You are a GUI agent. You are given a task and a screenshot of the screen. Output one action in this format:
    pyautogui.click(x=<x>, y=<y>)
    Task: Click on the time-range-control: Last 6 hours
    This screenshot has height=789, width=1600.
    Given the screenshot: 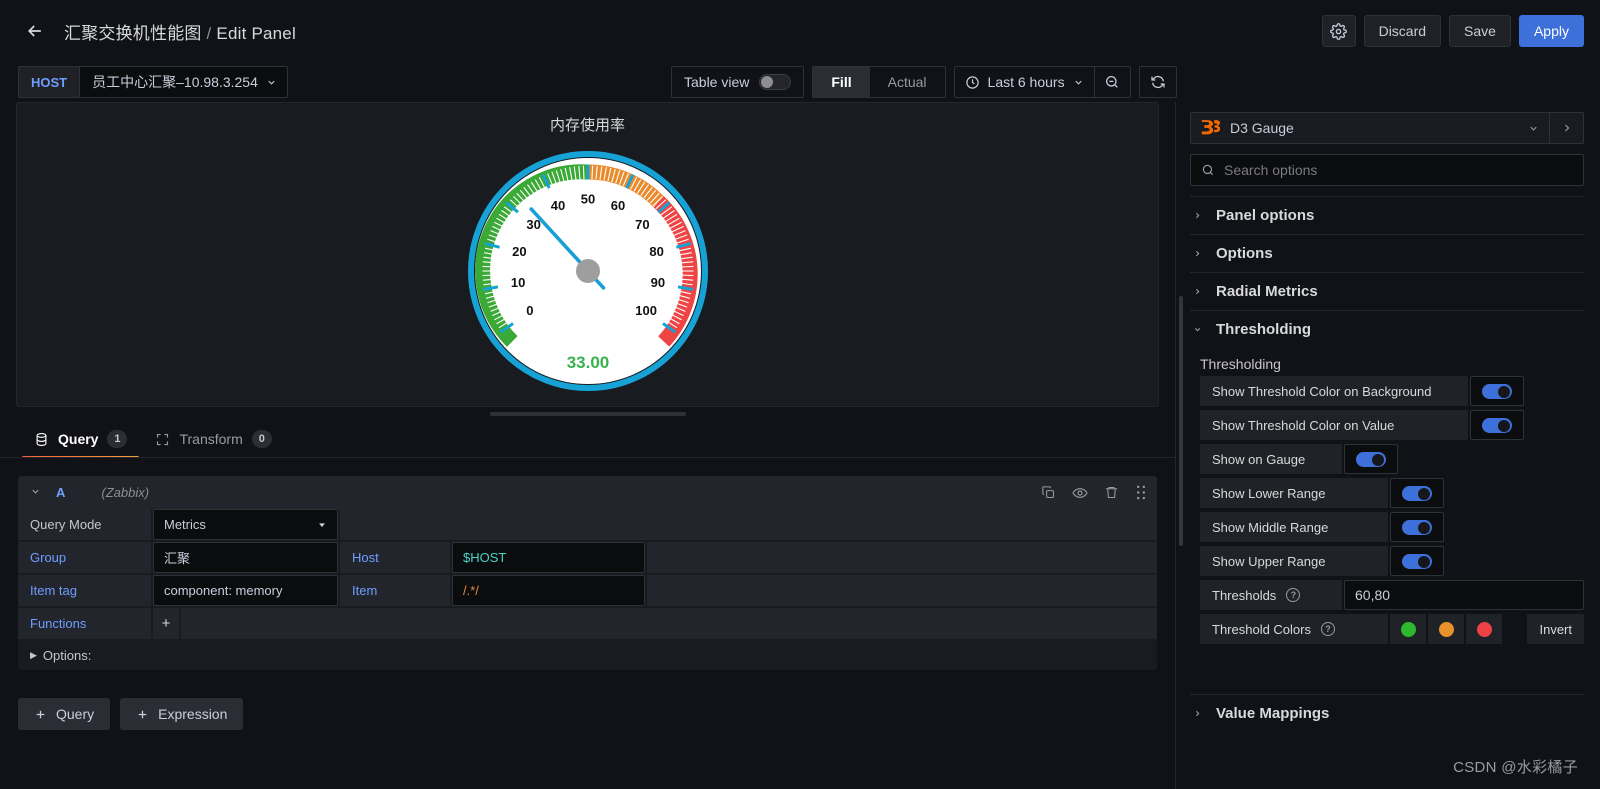 What is the action you would take?
    pyautogui.click(x=1042, y=82)
    